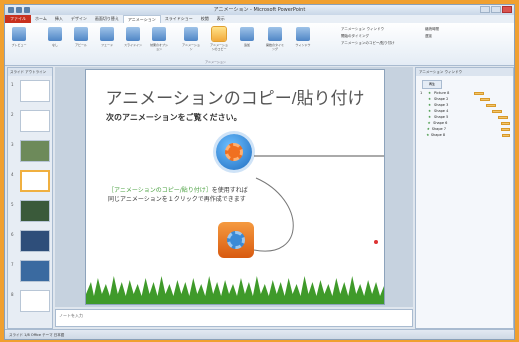  I want to click on animation-painter-button: アニメーションのコピー, so click(219, 38).